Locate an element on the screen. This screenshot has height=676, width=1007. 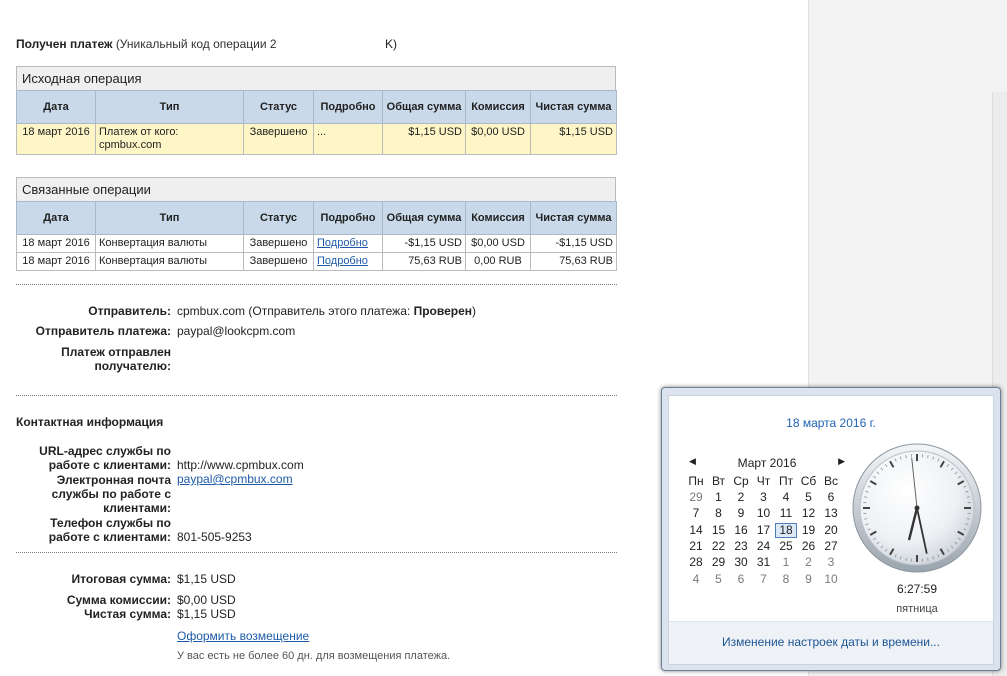
calendar-day: 19 is located at coordinates (809, 530).